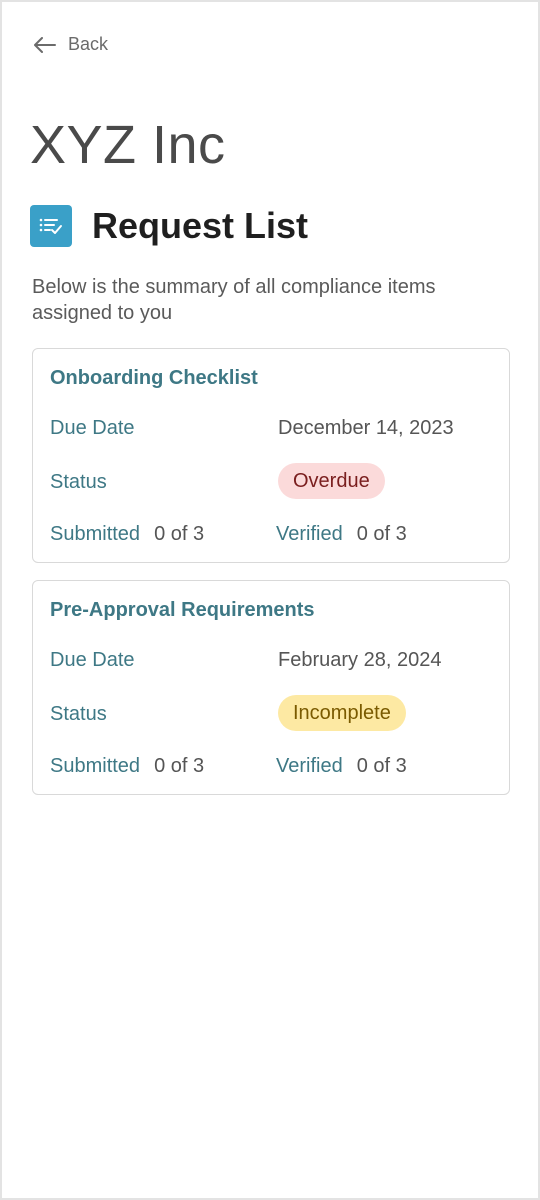 The height and width of the screenshot is (1200, 540). What do you see at coordinates (128, 145) in the screenshot?
I see `company-name: XYZ Inc` at bounding box center [128, 145].